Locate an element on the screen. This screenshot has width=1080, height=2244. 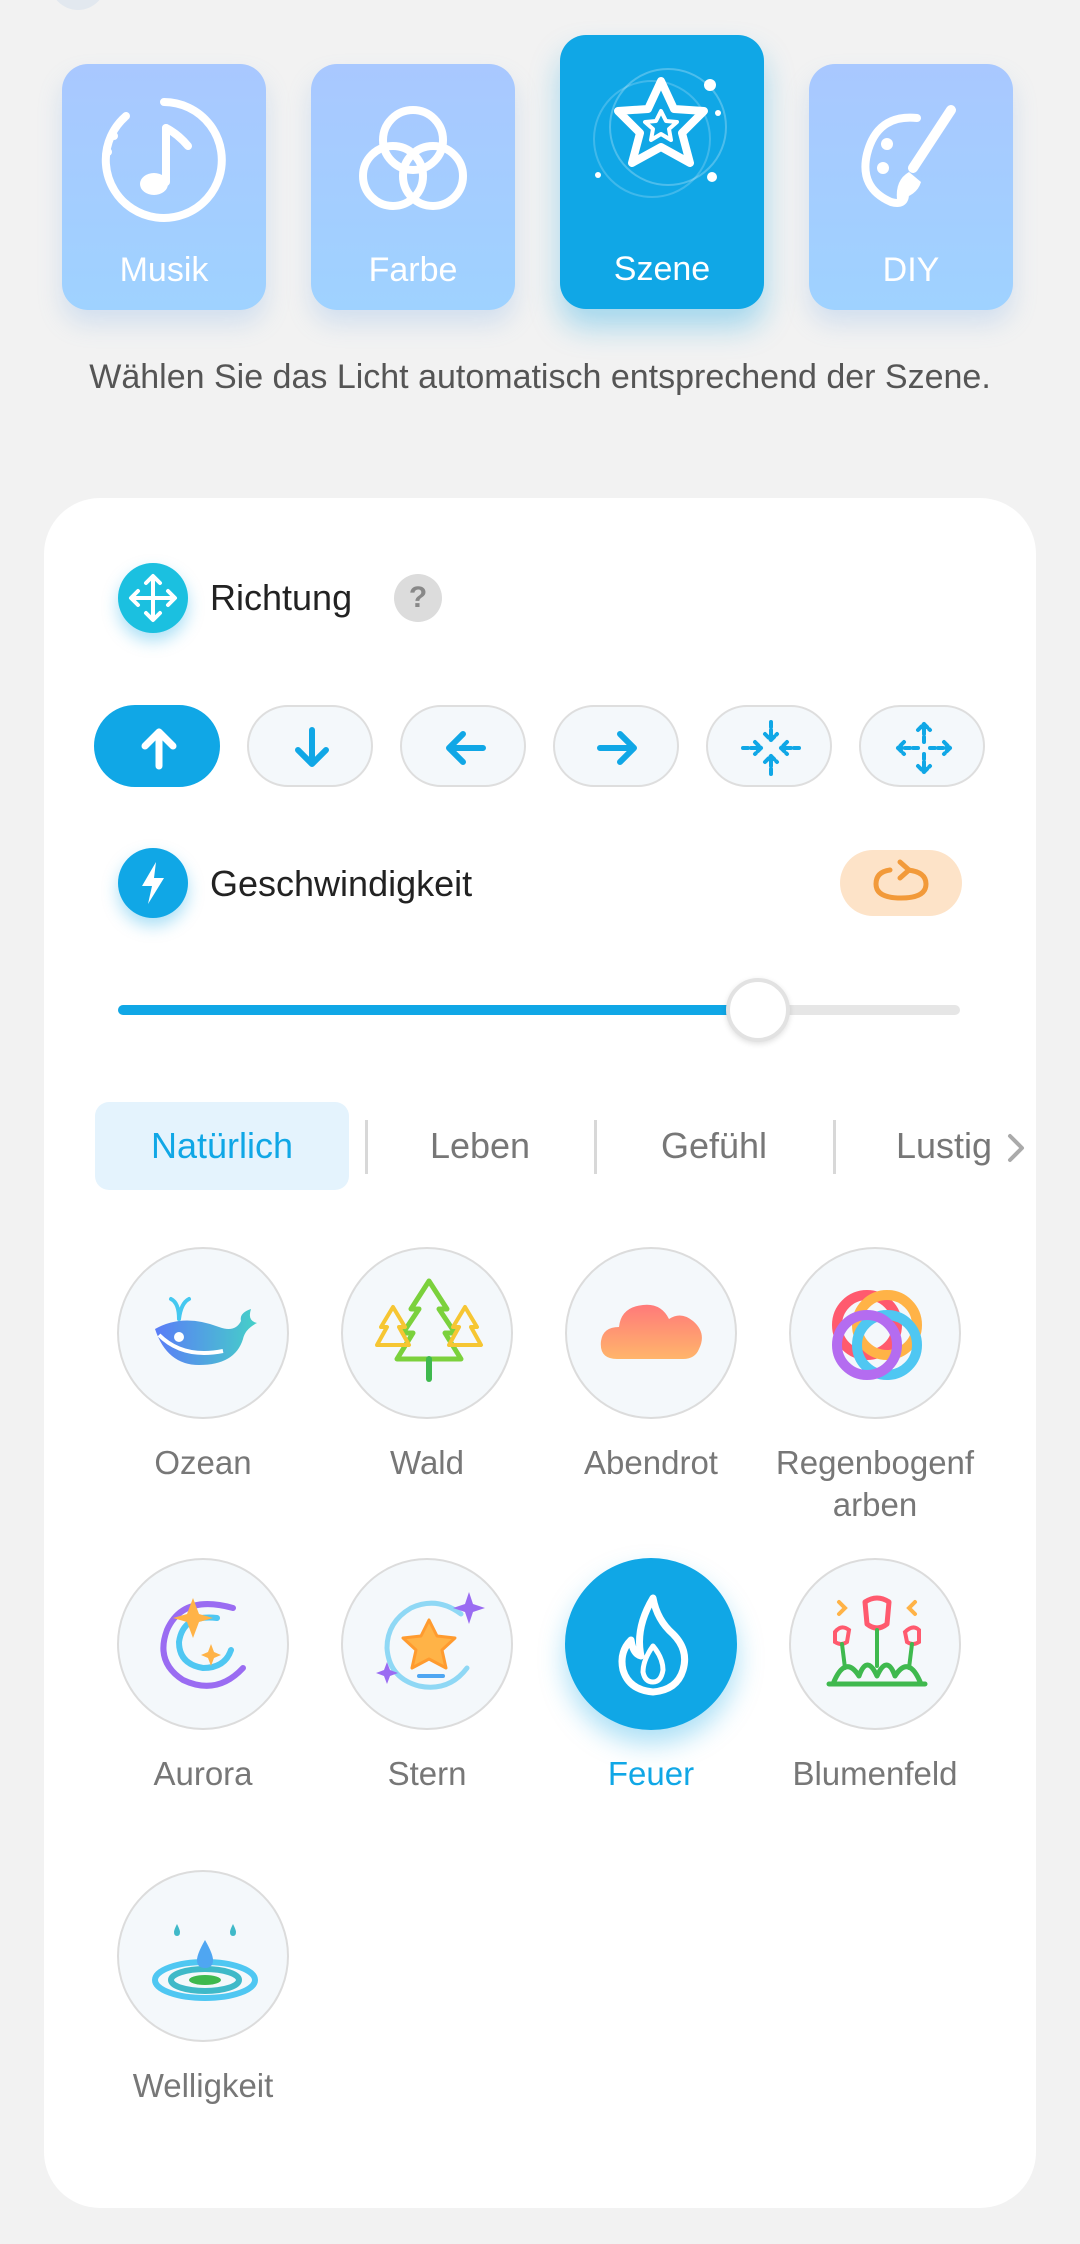
star-scene-icon is located at coordinates (660, 133).